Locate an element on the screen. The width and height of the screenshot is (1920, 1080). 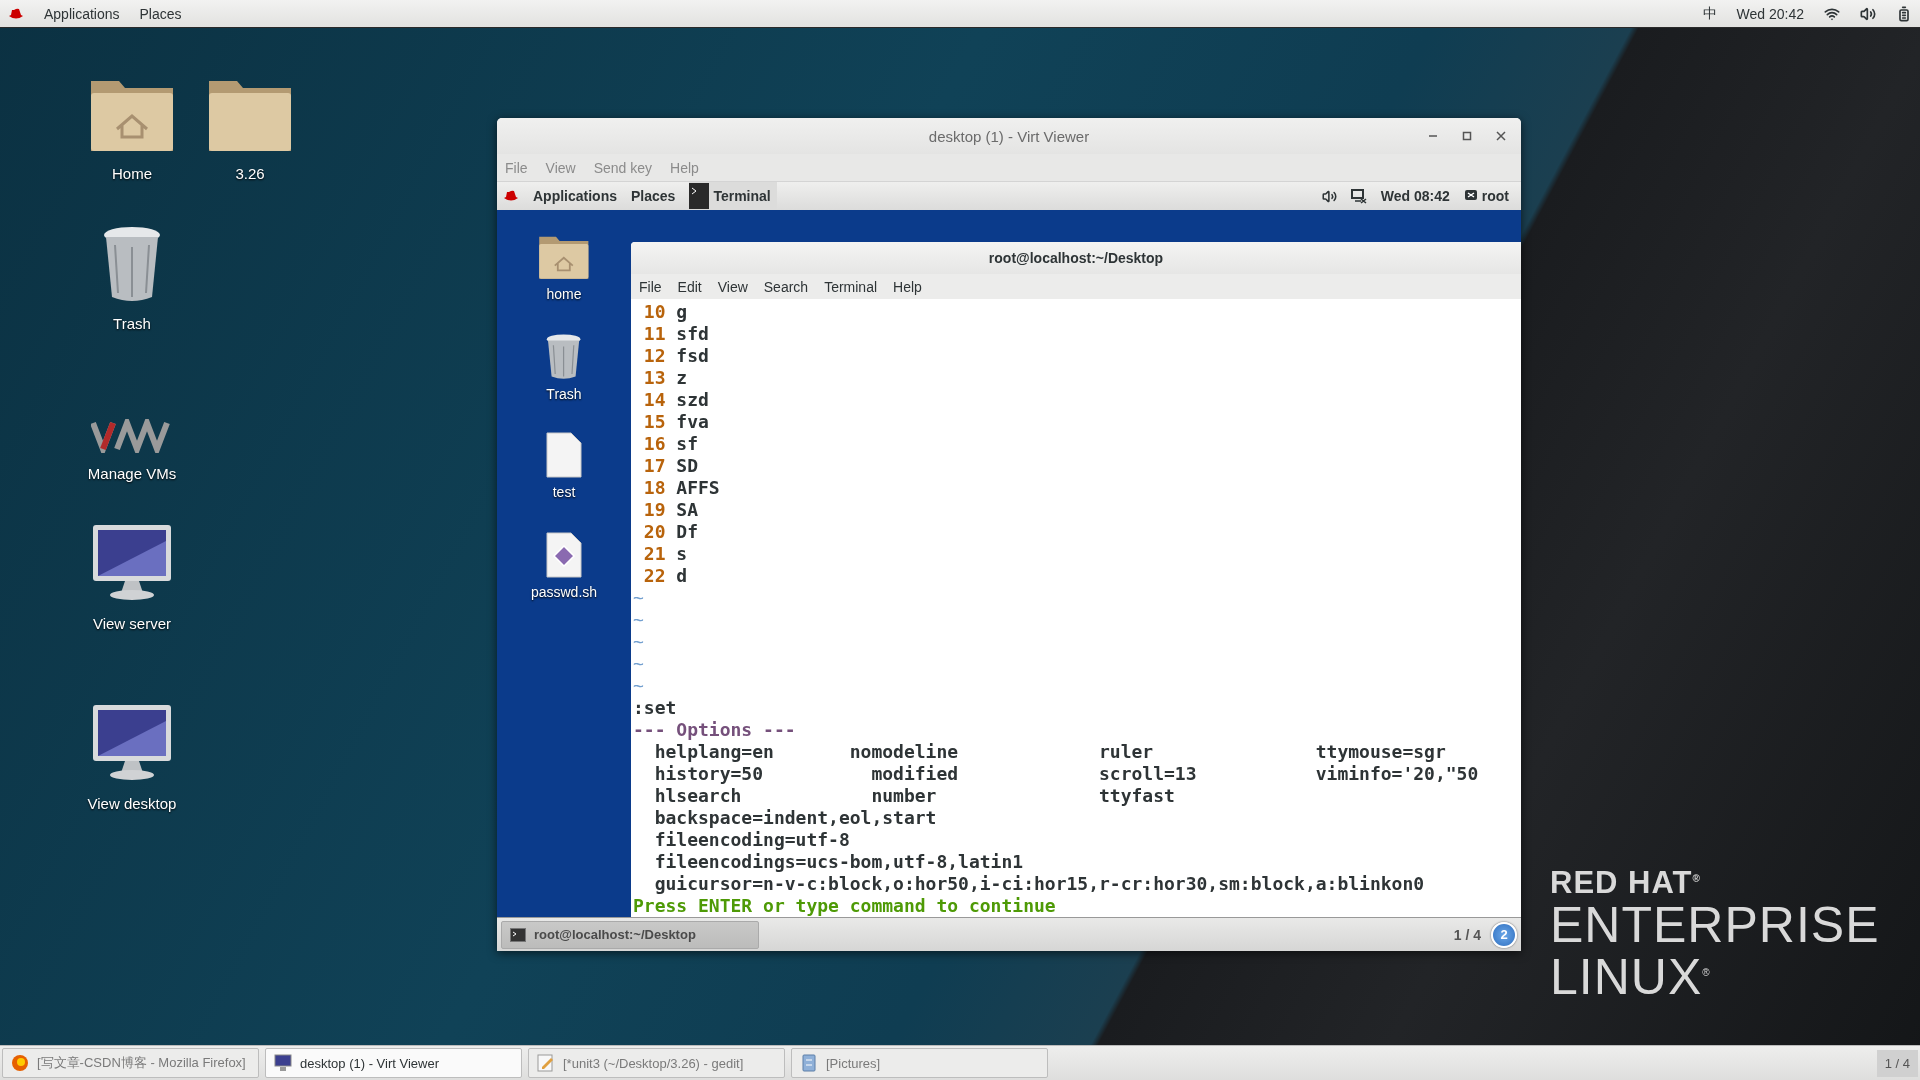
line-text: Df is located at coordinates (687, 532).